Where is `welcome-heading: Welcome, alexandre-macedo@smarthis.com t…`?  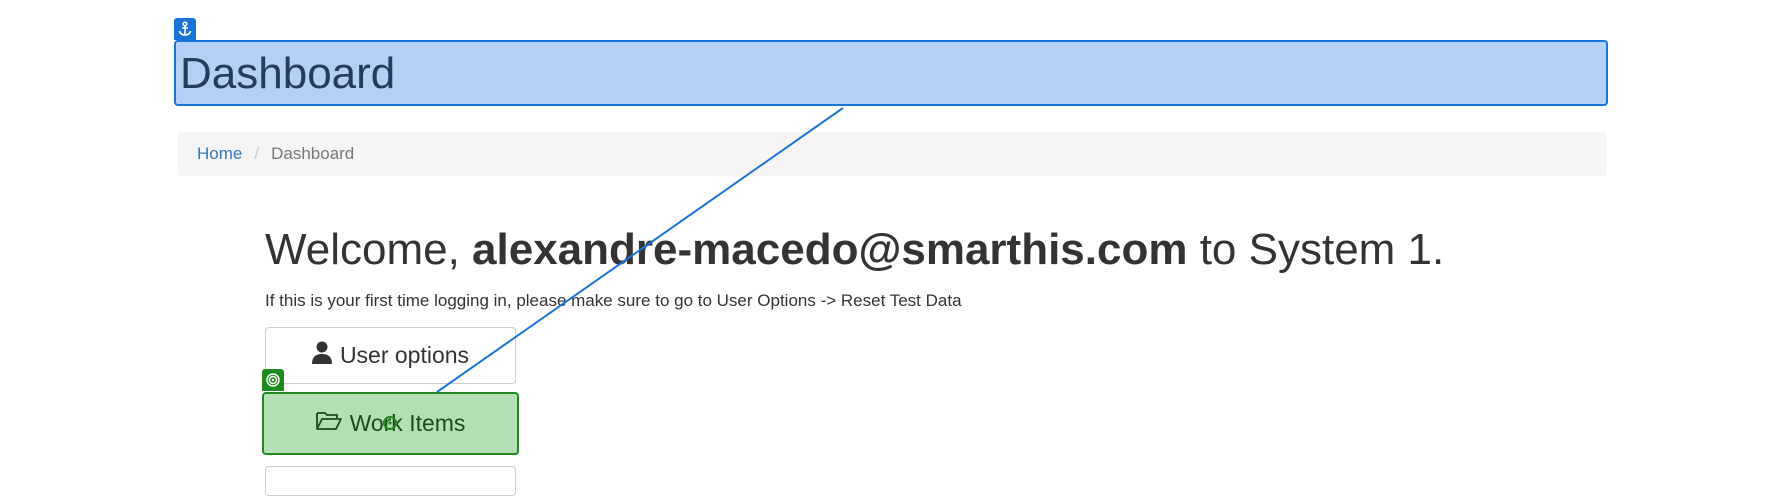
welcome-heading: Welcome, alexandre-macedo@smarthis.com t… is located at coordinates (854, 250).